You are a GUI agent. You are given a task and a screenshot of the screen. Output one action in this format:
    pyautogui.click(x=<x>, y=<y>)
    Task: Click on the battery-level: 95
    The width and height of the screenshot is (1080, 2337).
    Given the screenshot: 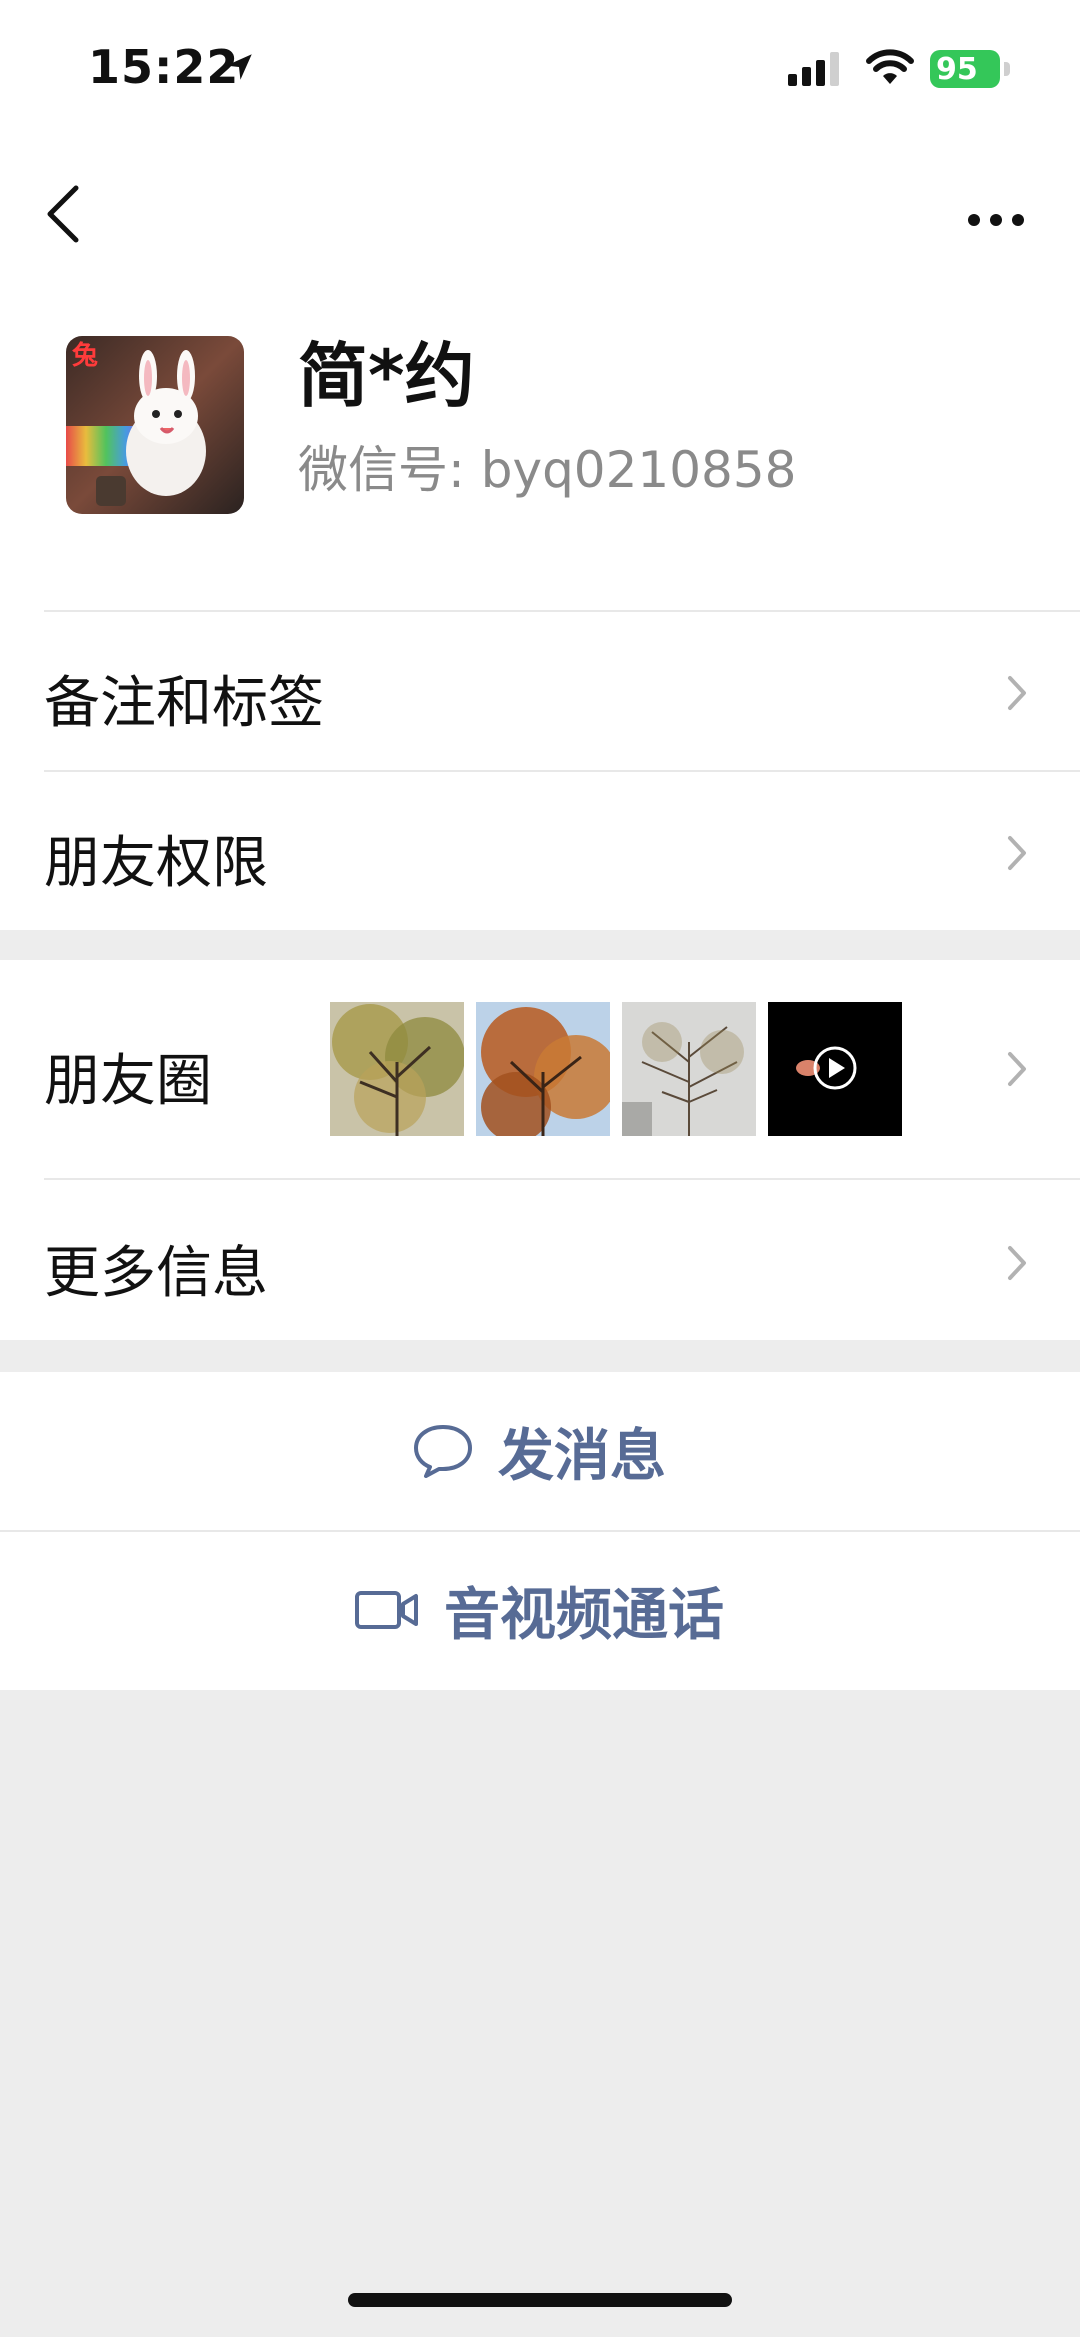 What is the action you would take?
    pyautogui.click(x=957, y=69)
    